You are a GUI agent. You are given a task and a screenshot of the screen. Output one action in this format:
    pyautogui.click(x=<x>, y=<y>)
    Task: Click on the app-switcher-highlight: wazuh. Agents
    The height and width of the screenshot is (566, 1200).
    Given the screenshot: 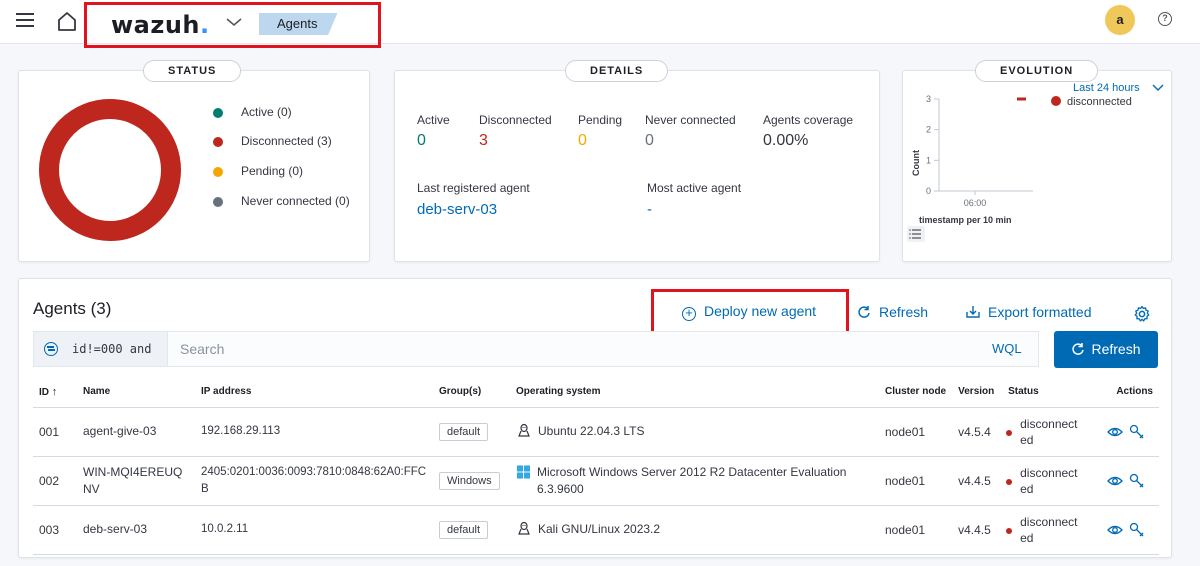 What is the action you would take?
    pyautogui.click(x=232, y=25)
    